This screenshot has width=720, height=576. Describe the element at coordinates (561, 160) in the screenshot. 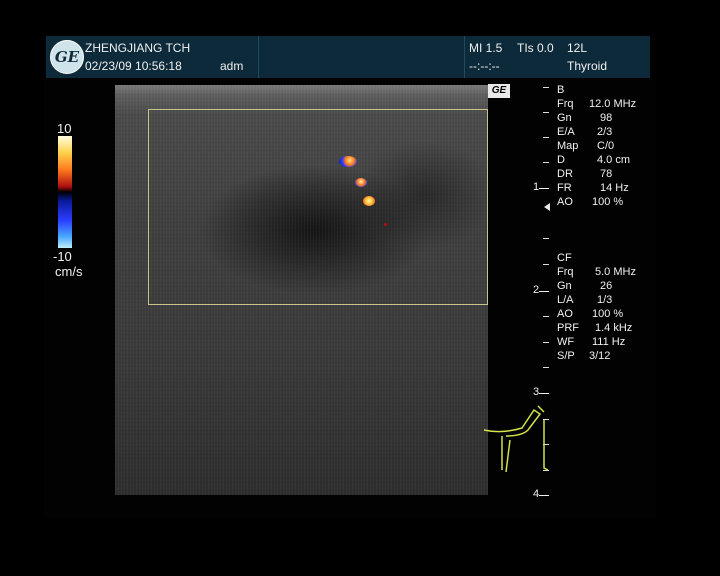

I see `param-label: D` at that location.